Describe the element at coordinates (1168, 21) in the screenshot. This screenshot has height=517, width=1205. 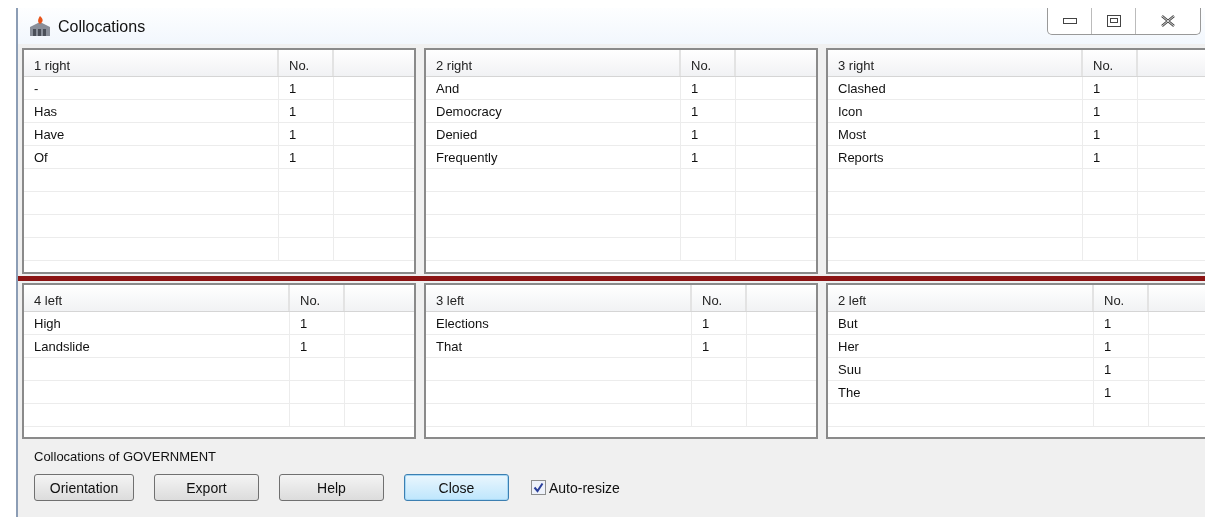
I see `close-icon` at that location.